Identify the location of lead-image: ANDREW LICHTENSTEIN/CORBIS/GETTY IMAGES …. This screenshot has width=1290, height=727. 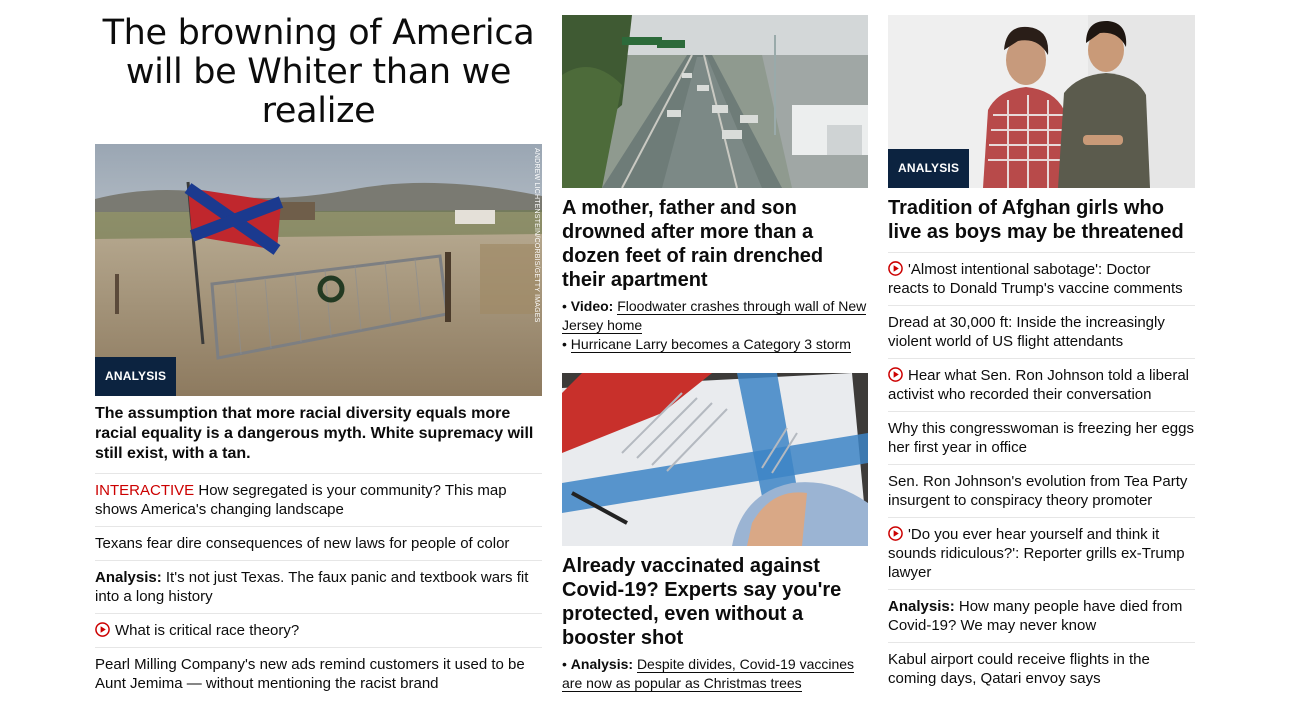
(318, 270).